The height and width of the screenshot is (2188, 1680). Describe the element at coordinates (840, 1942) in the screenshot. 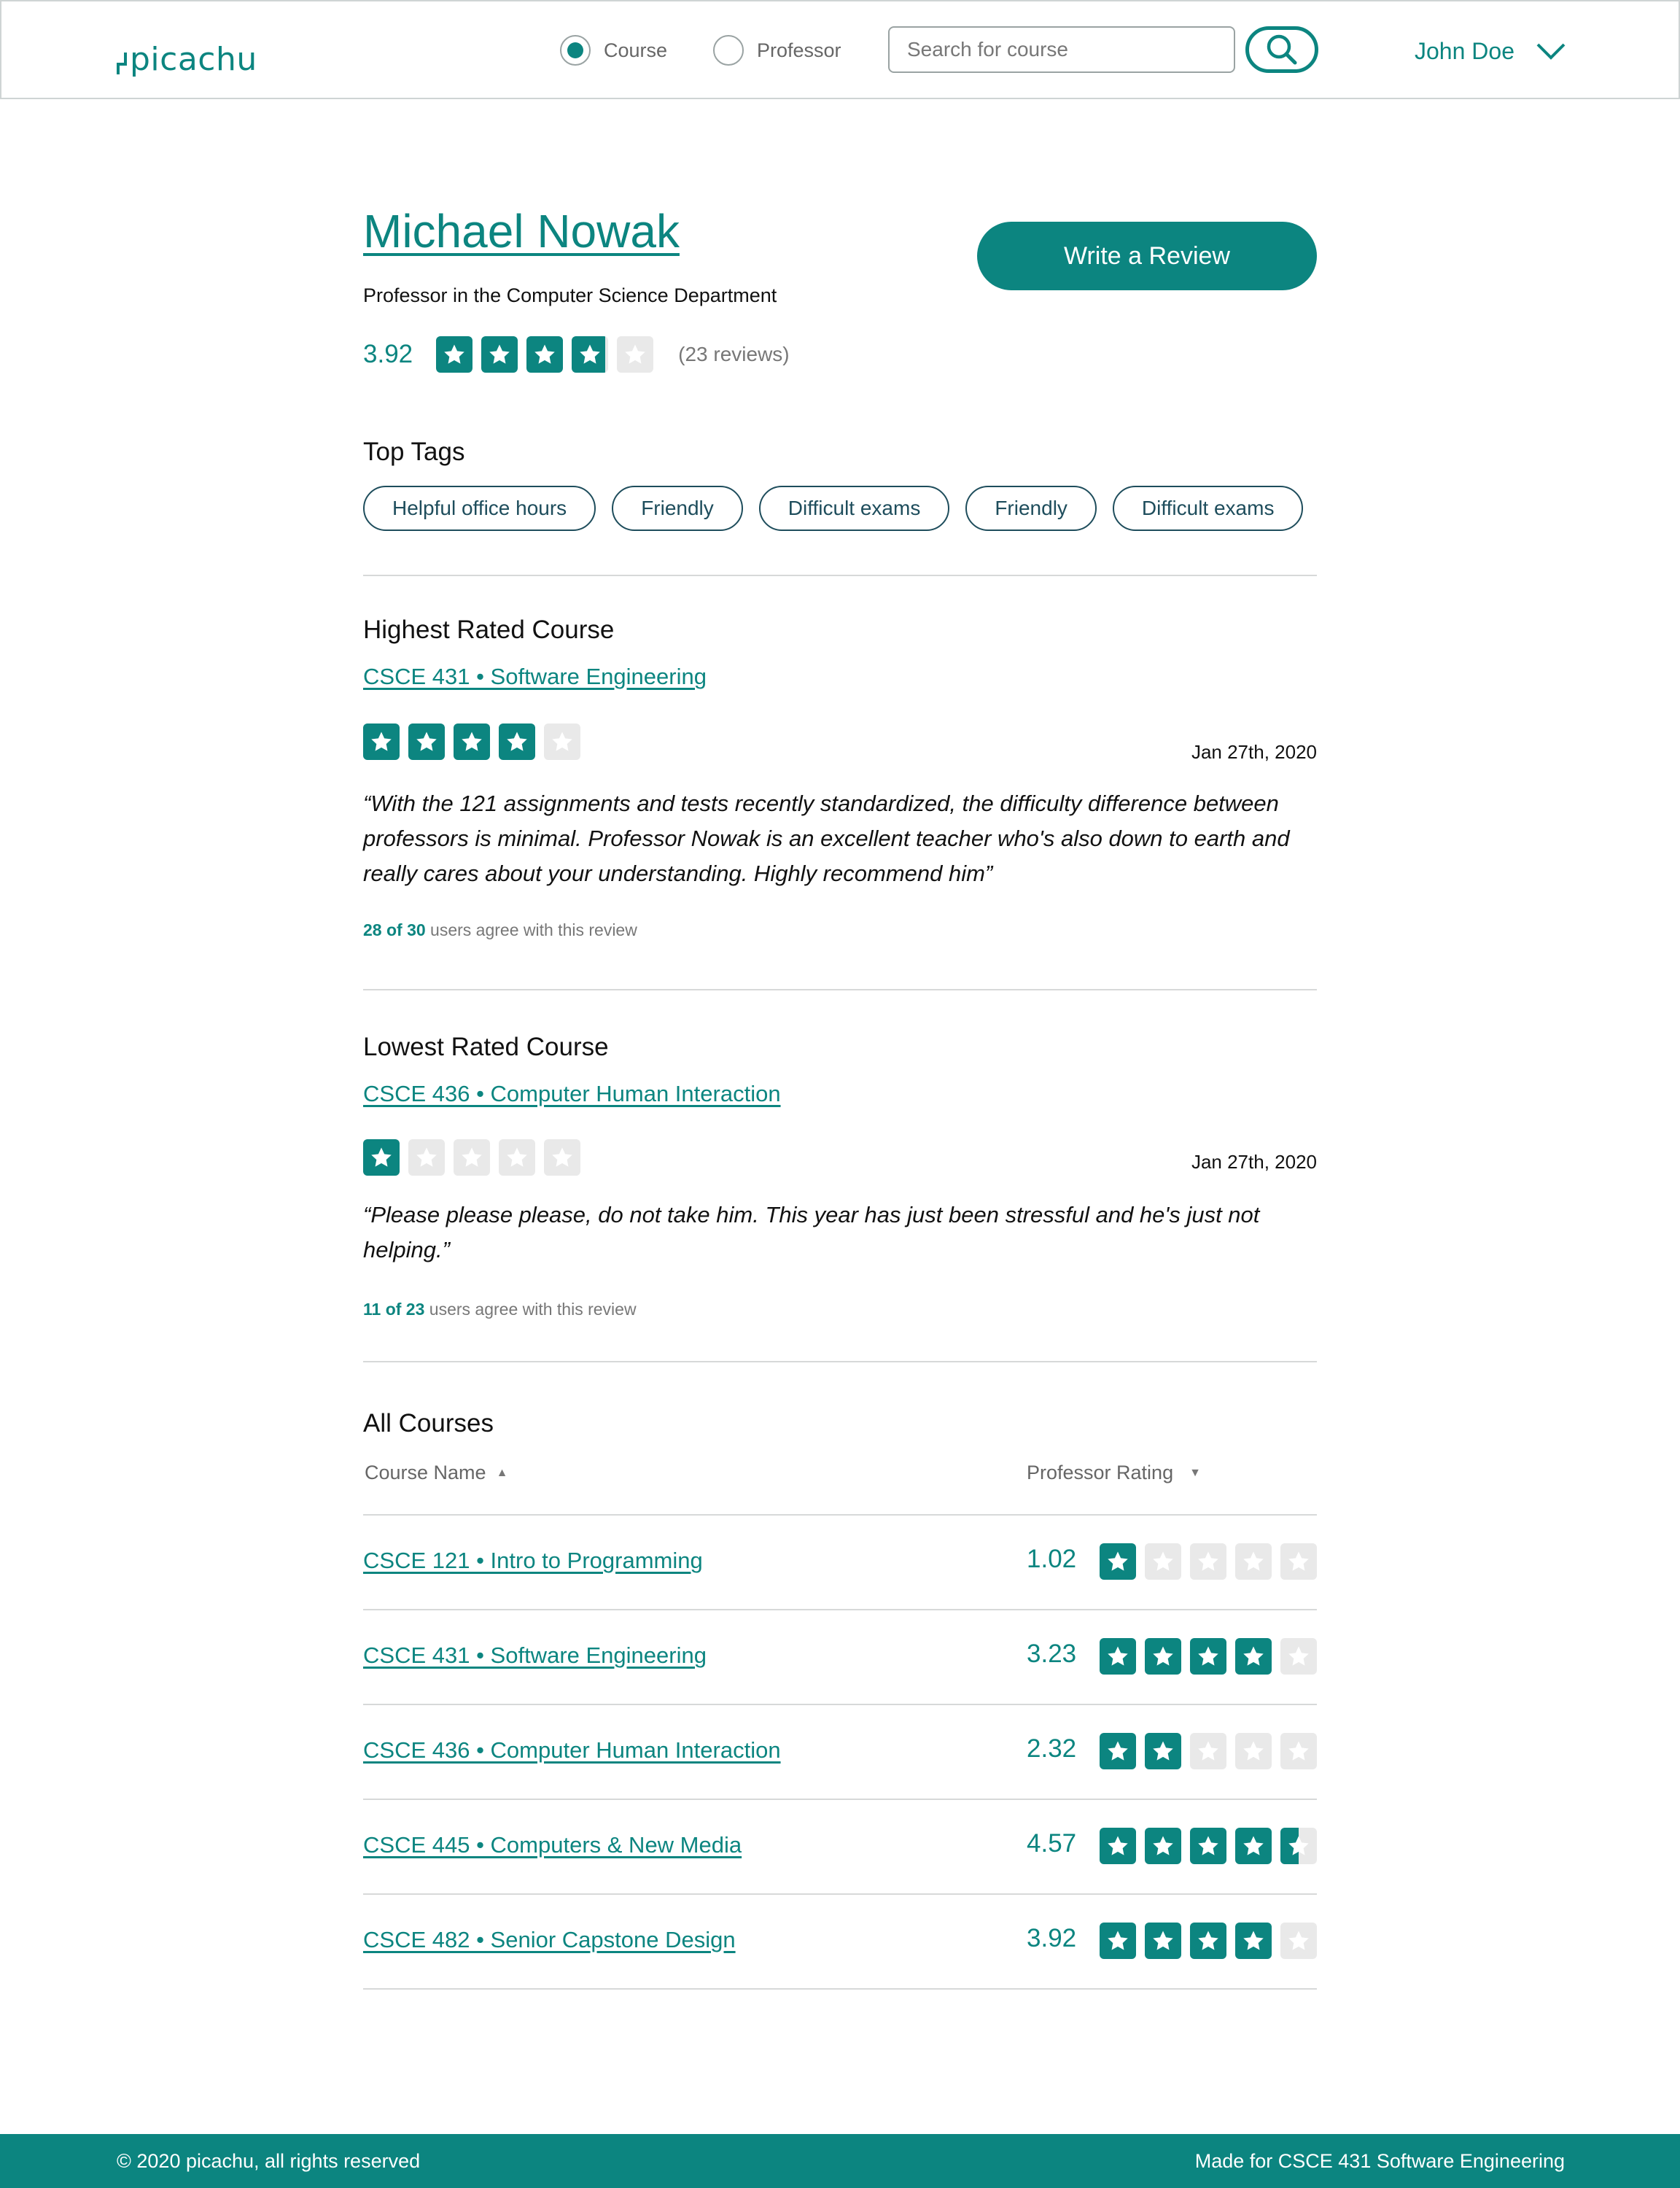

I see `table-row: CSCE 482 • Senior Capstone Design 3.92` at that location.